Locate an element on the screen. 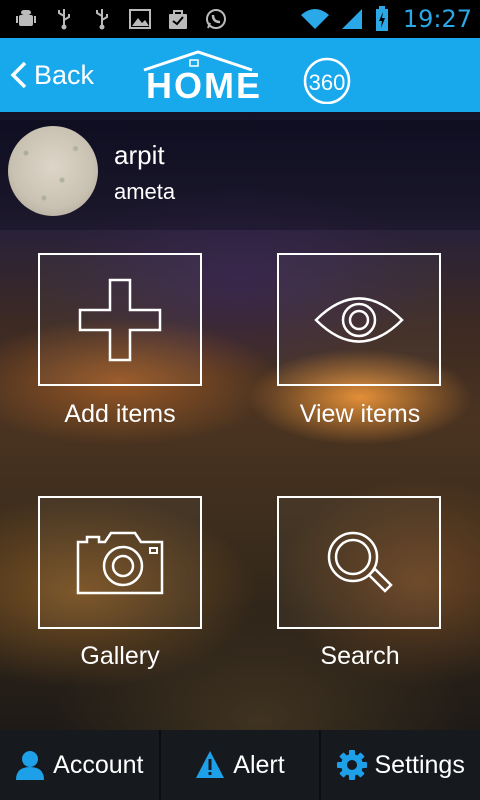 Image resolution: width=480 pixels, height=800 pixels. app-bar: Back HOME 360 is located at coordinates (240, 75).